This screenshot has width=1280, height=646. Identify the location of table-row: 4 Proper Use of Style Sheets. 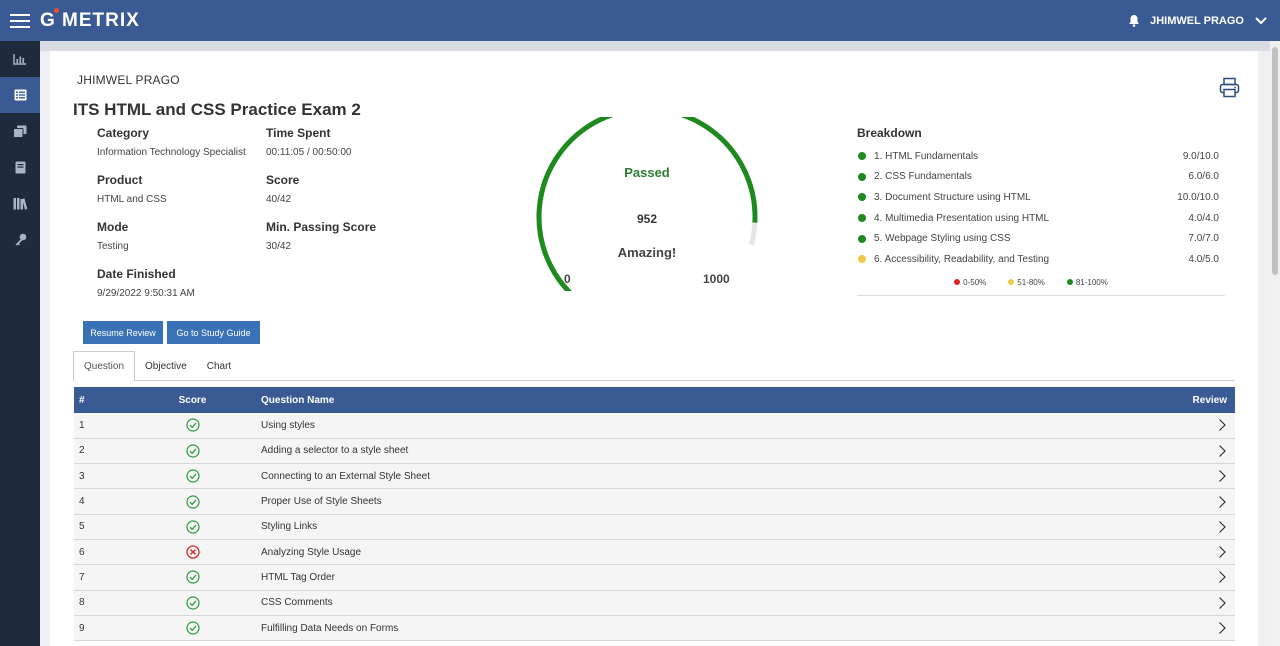
(654, 501).